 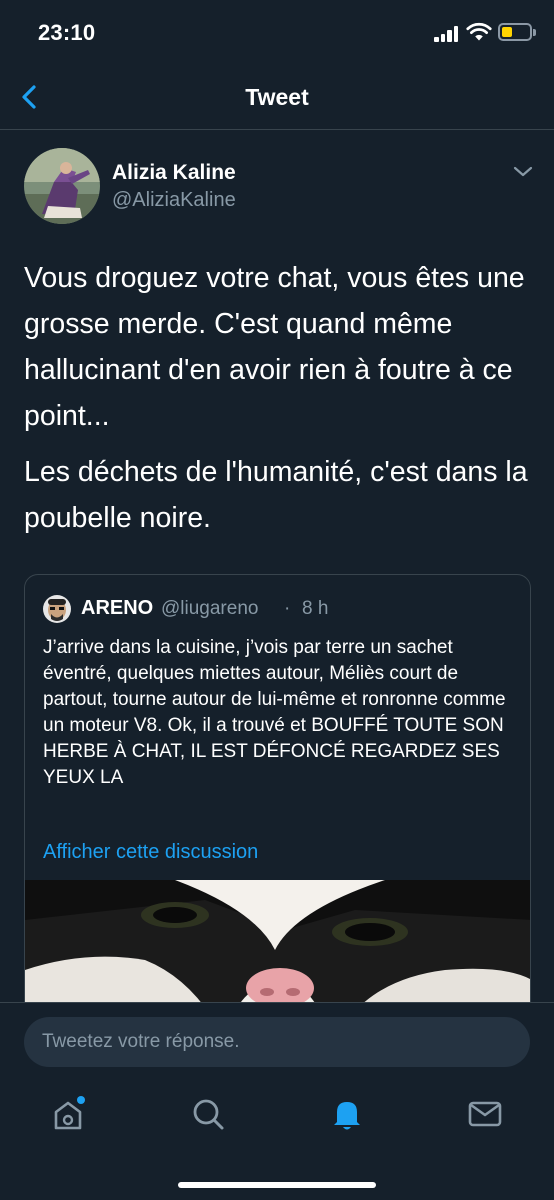 I want to click on tab-notifications, so click(x=347, y=1114).